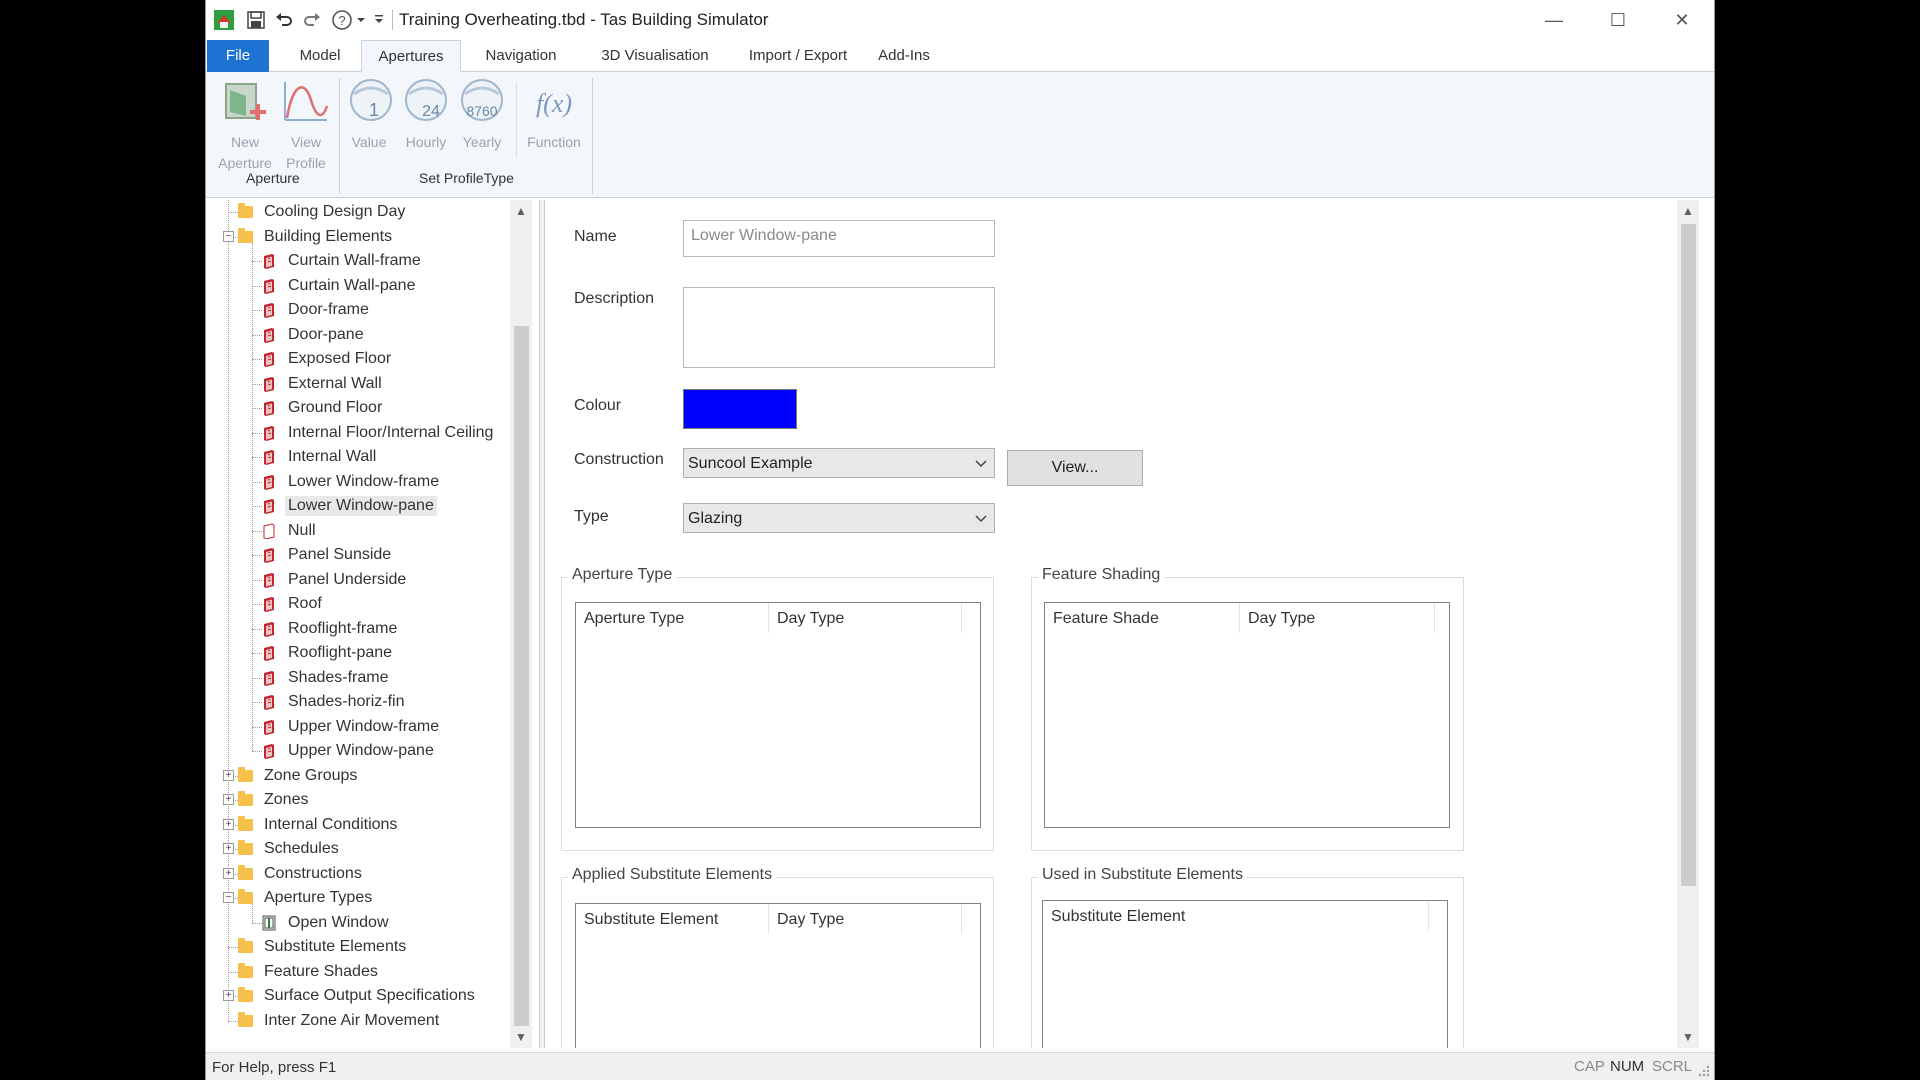 The image size is (1920, 1080). I want to click on minimize-button: —, so click(1554, 20).